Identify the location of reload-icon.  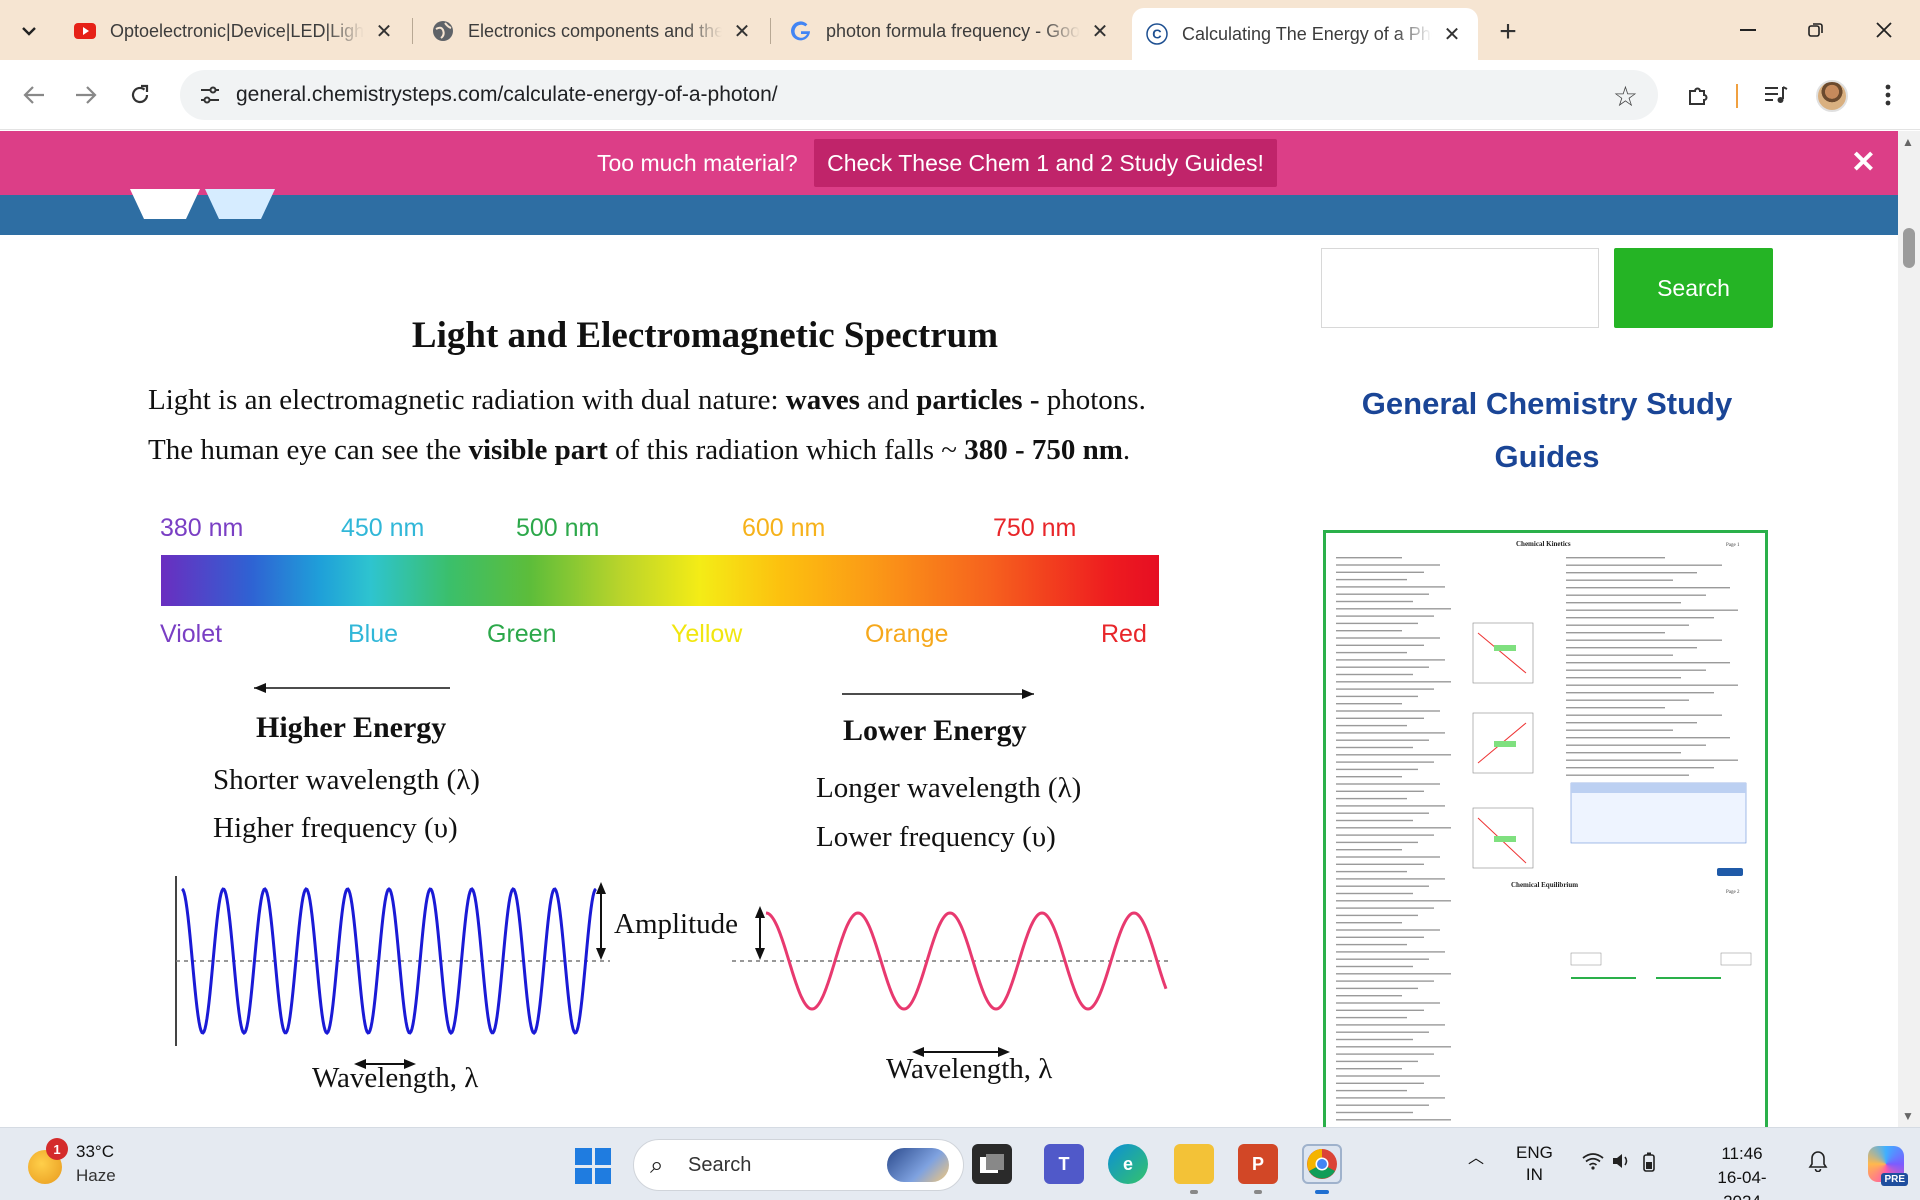
(140, 94).